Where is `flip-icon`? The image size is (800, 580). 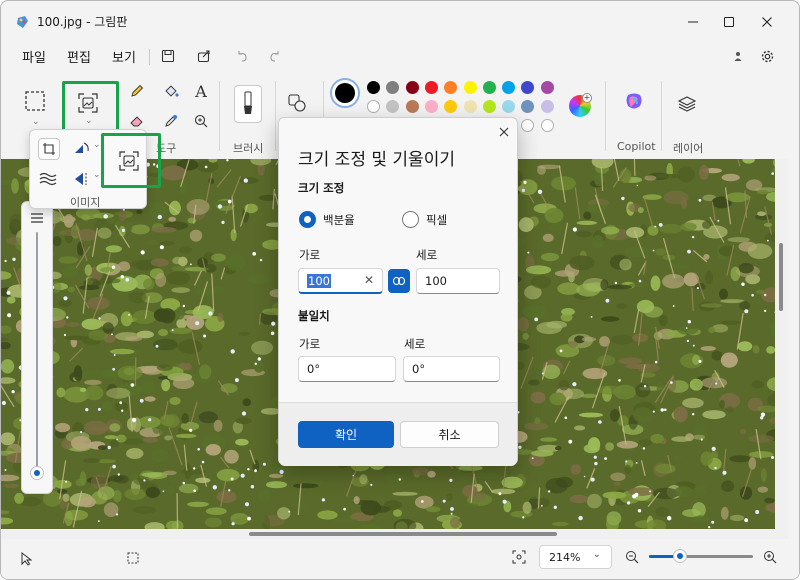
flip-icon is located at coordinates (81, 179).